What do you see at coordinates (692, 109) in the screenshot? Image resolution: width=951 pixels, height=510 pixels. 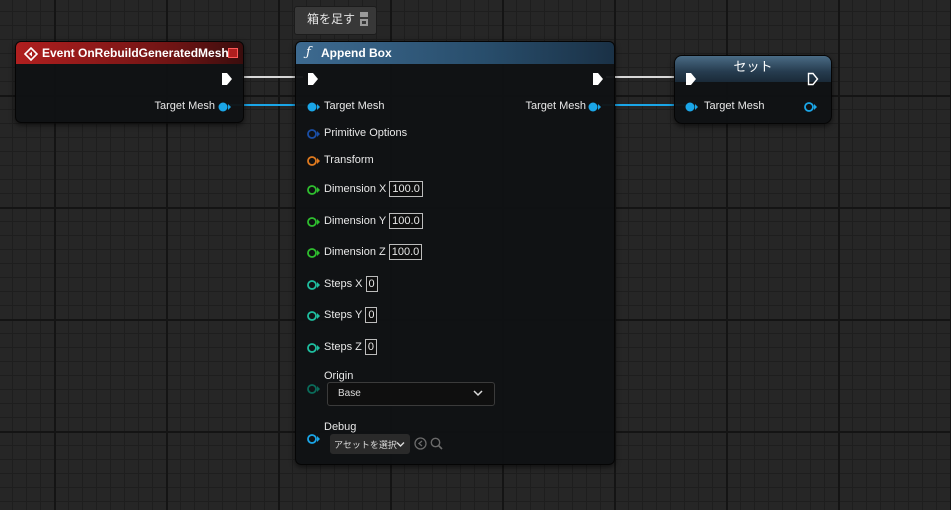 I see `set-target-mesh-in-pin` at bounding box center [692, 109].